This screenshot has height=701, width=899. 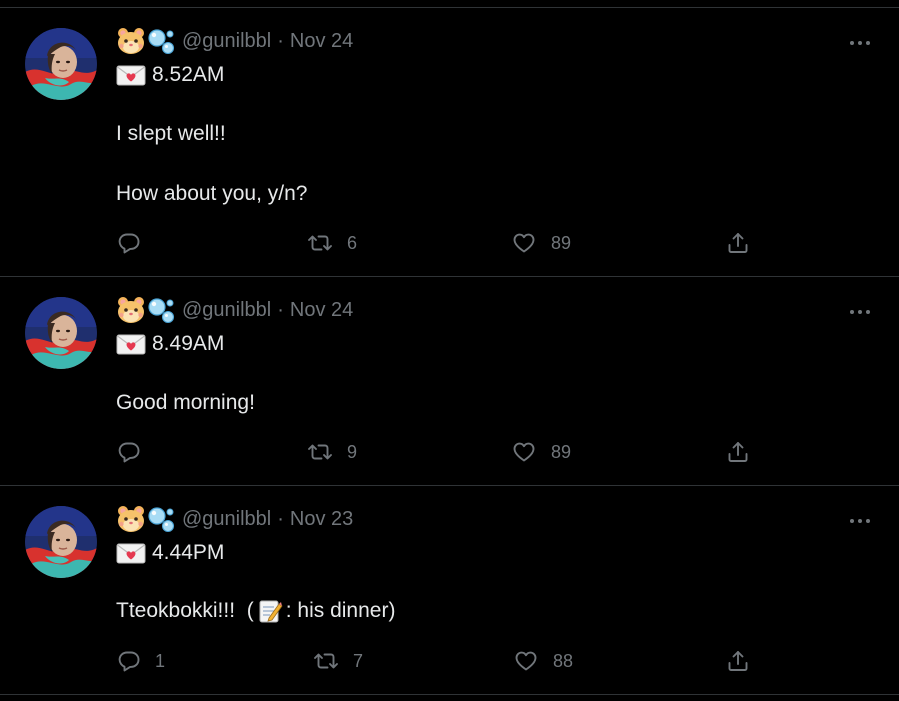 I want to click on tweet-actions: 1 7 88, so click(x=449, y=661).